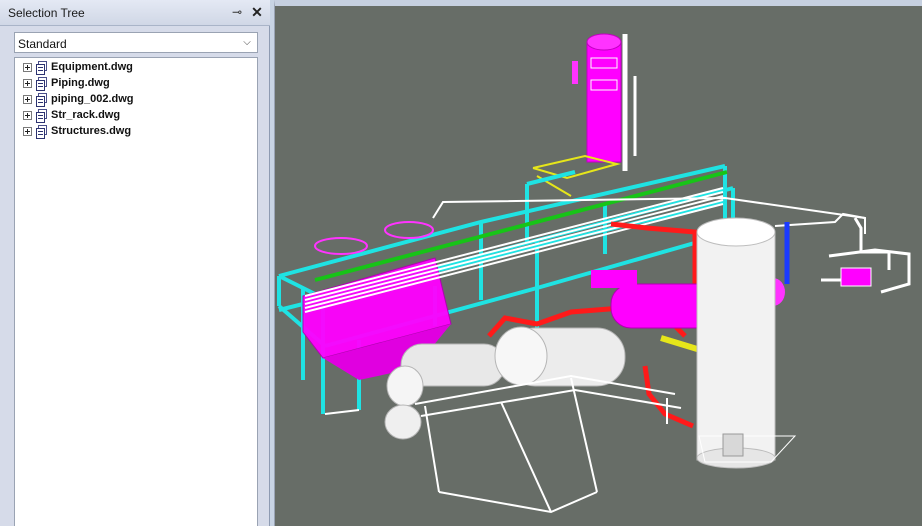 The height and width of the screenshot is (526, 922). I want to click on tree-item: Structures.dwg, so click(138, 132).